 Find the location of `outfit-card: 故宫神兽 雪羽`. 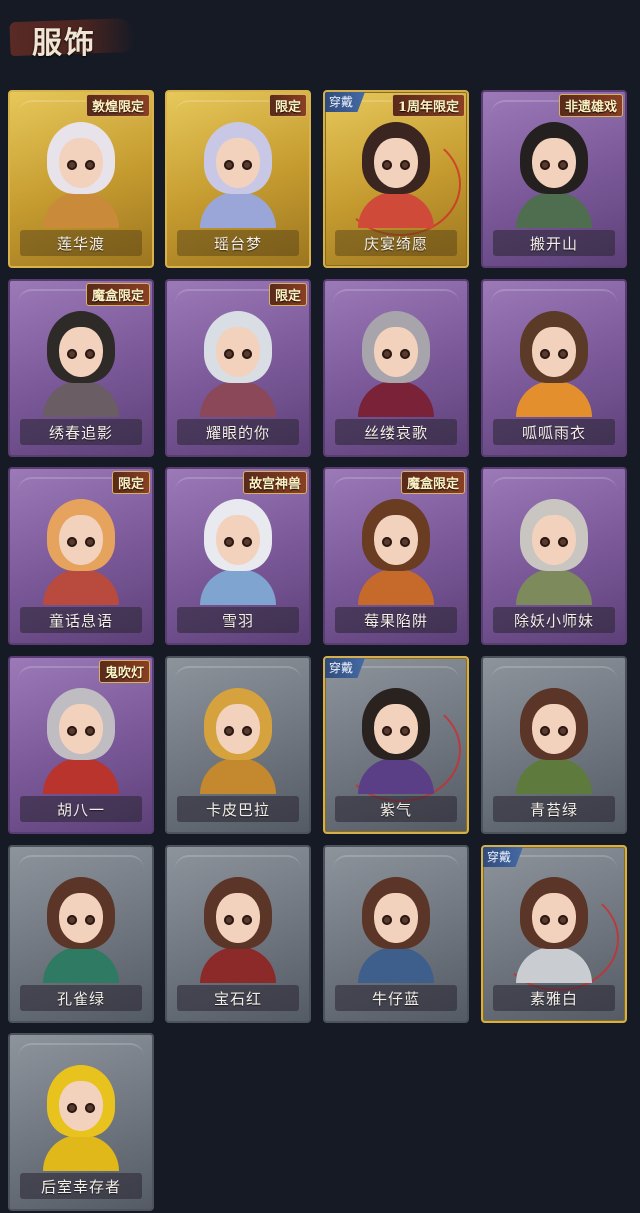

outfit-card: 故宫神兽 雪羽 is located at coordinates (238, 556).